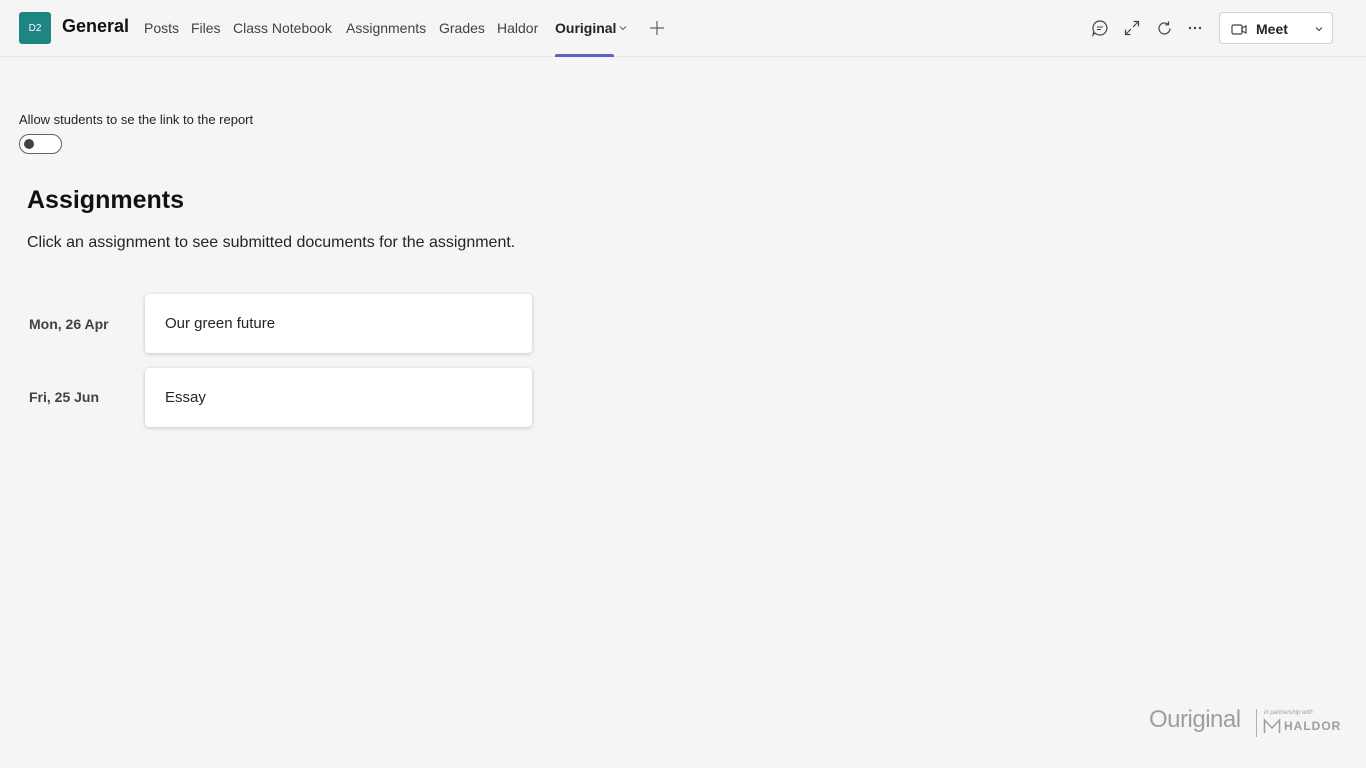 Image resolution: width=1366 pixels, height=768 pixels. What do you see at coordinates (1195, 28) in the screenshot?
I see `more-options-icon` at bounding box center [1195, 28].